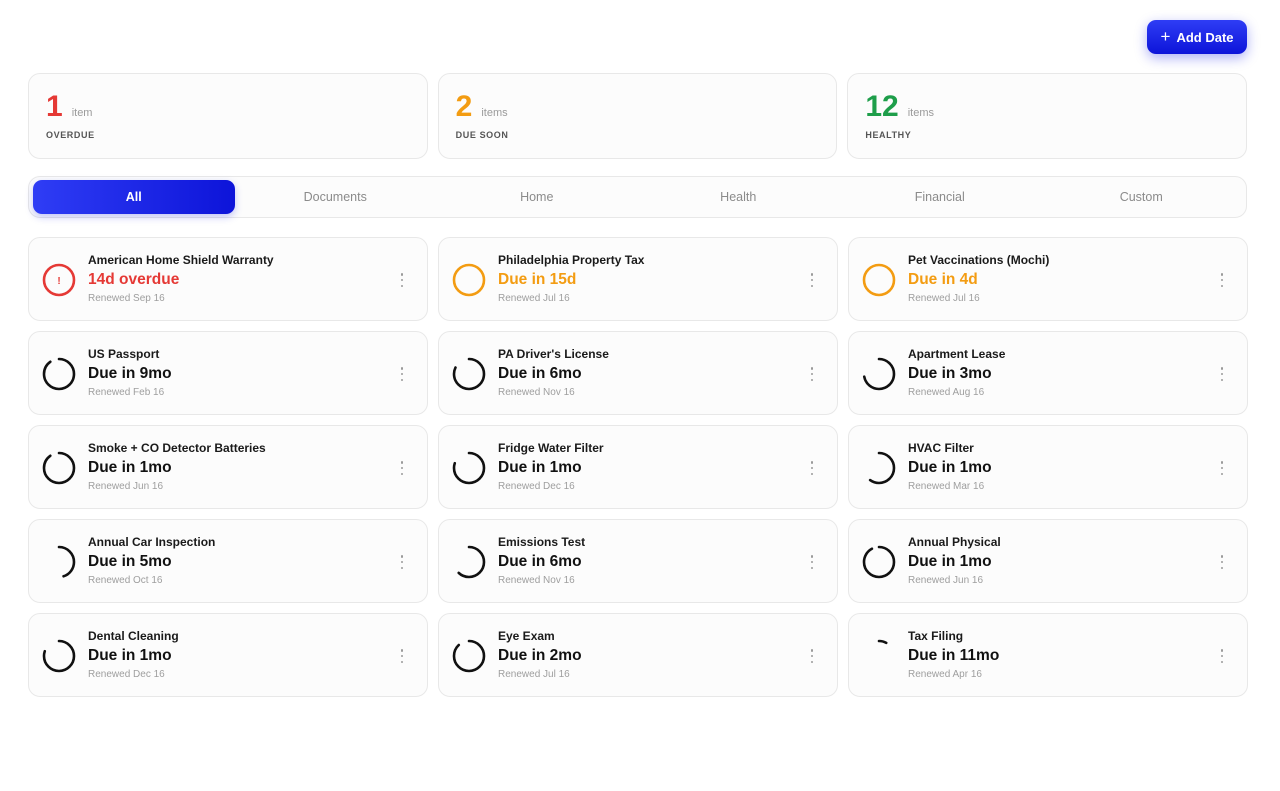 The height and width of the screenshot is (791, 1280). I want to click on item-title: PA Driver's License, so click(553, 354).